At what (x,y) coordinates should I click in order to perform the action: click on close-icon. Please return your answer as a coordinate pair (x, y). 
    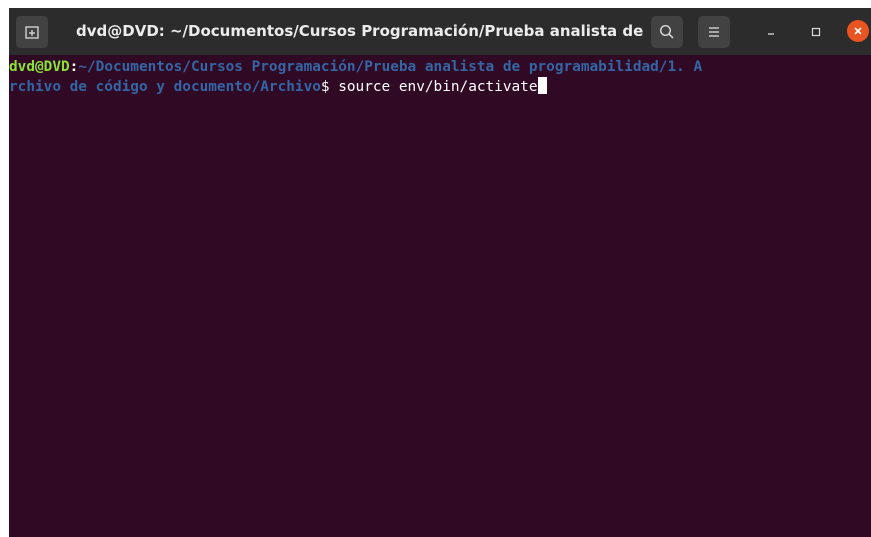
    Looking at the image, I should click on (858, 31).